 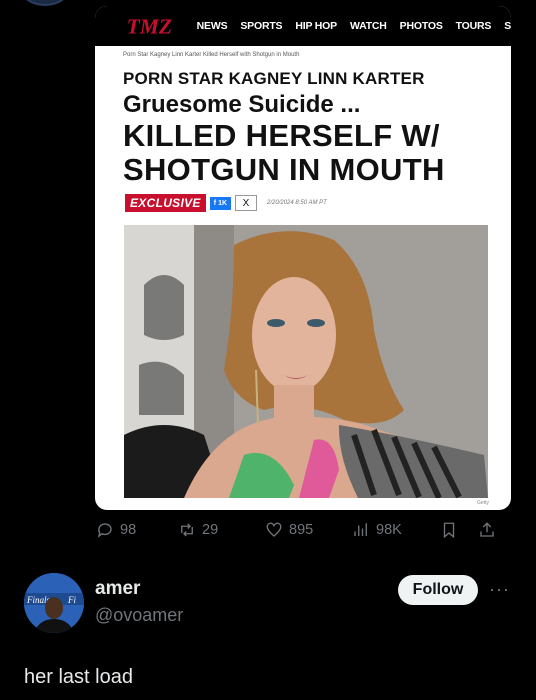 I want to click on heart-icon, so click(x=274, y=529).